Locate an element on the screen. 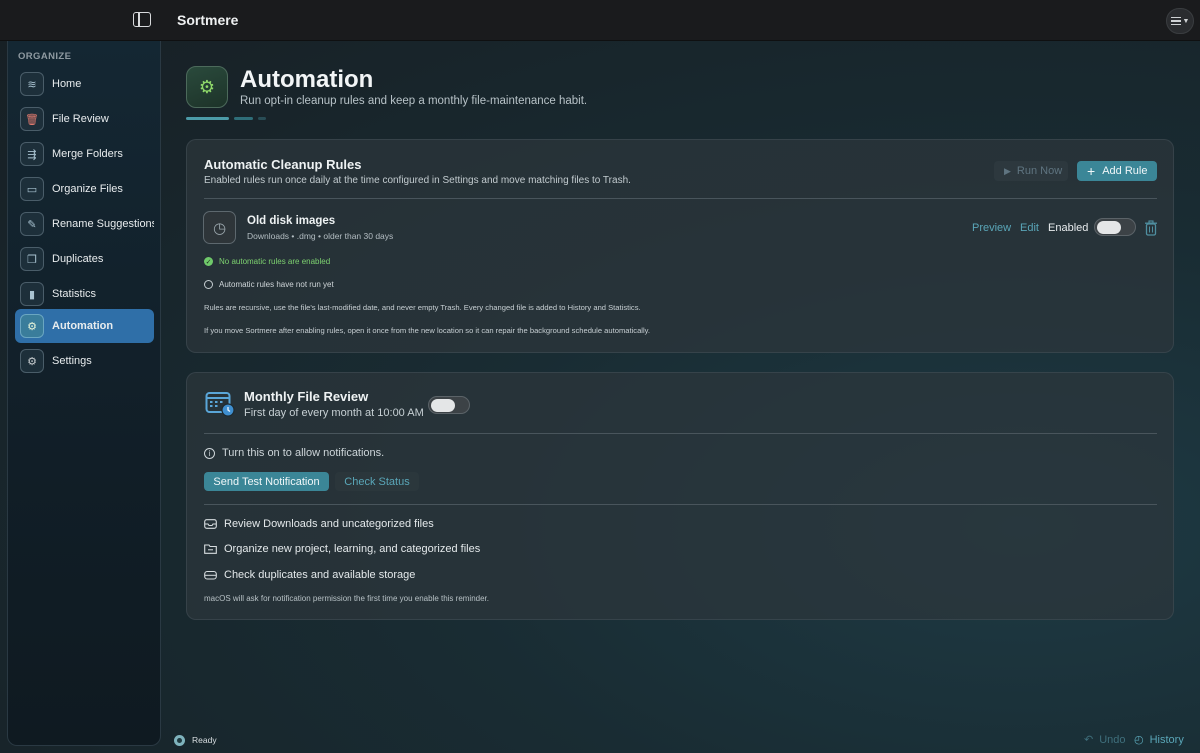 Image resolution: width=1200 pixels, height=753 pixels. rename-icon: ✎ is located at coordinates (32, 224).